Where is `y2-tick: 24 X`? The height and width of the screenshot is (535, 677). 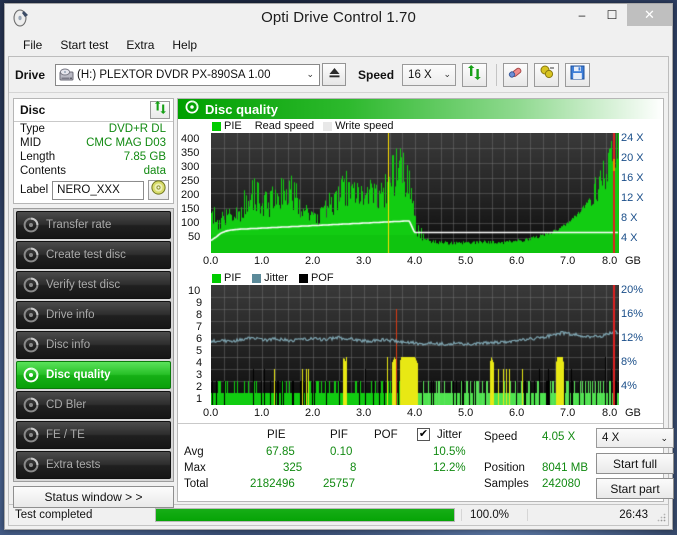
y2-tick: 24 X is located at coordinates (632, 138).